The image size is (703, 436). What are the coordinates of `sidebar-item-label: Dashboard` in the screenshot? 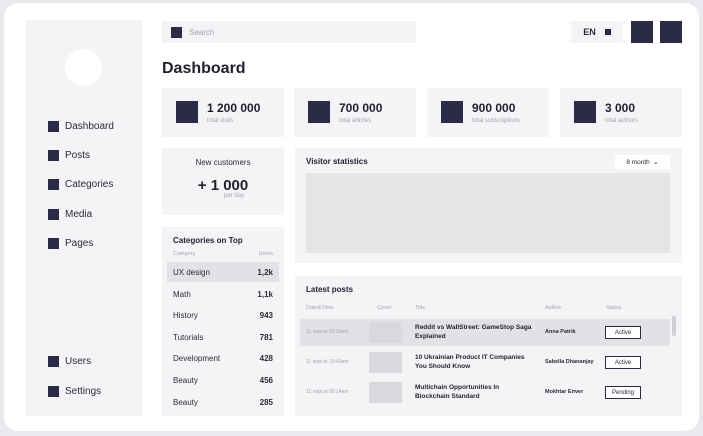 It's located at (89, 126).